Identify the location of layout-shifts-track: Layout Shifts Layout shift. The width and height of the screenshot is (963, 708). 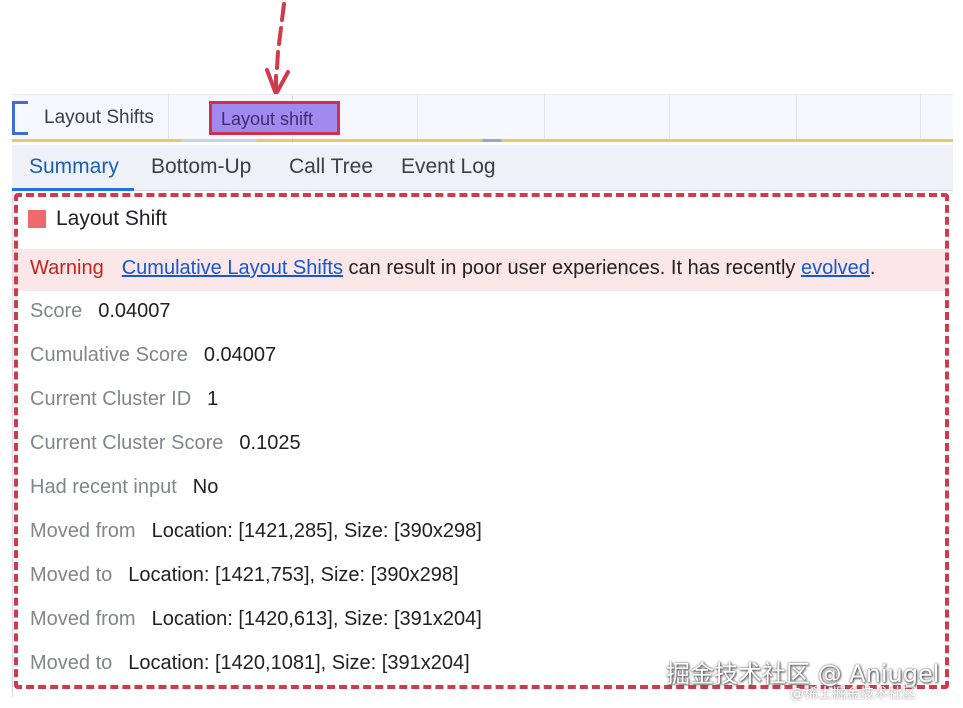
(482, 118).